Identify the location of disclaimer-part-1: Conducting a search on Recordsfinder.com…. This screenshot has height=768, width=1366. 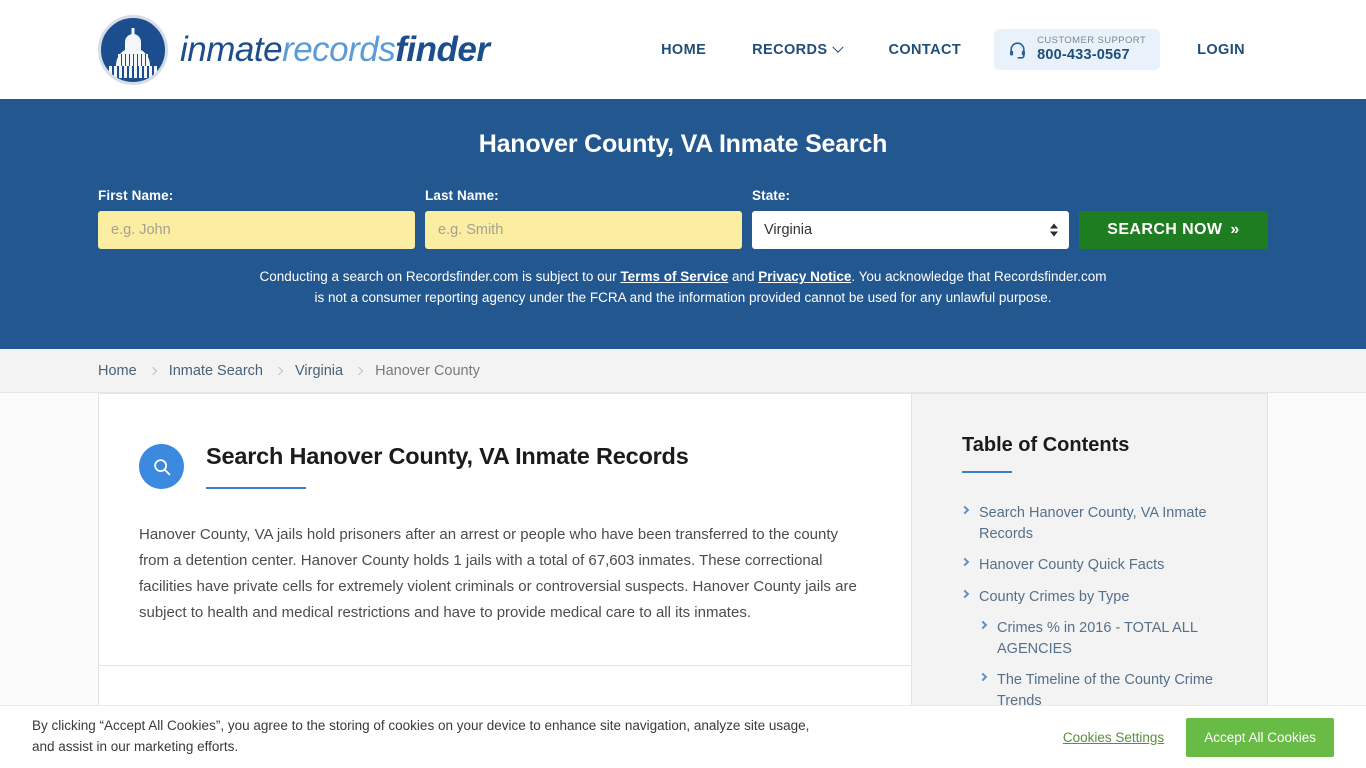
(440, 276).